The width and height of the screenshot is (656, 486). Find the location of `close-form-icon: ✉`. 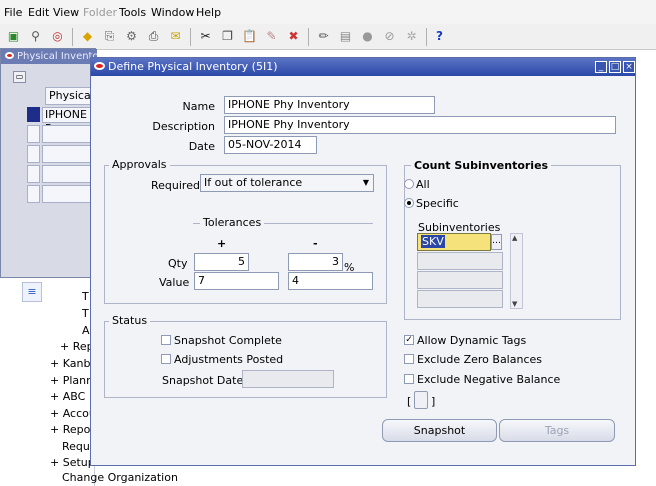

close-form-icon: ✉ is located at coordinates (175, 36).